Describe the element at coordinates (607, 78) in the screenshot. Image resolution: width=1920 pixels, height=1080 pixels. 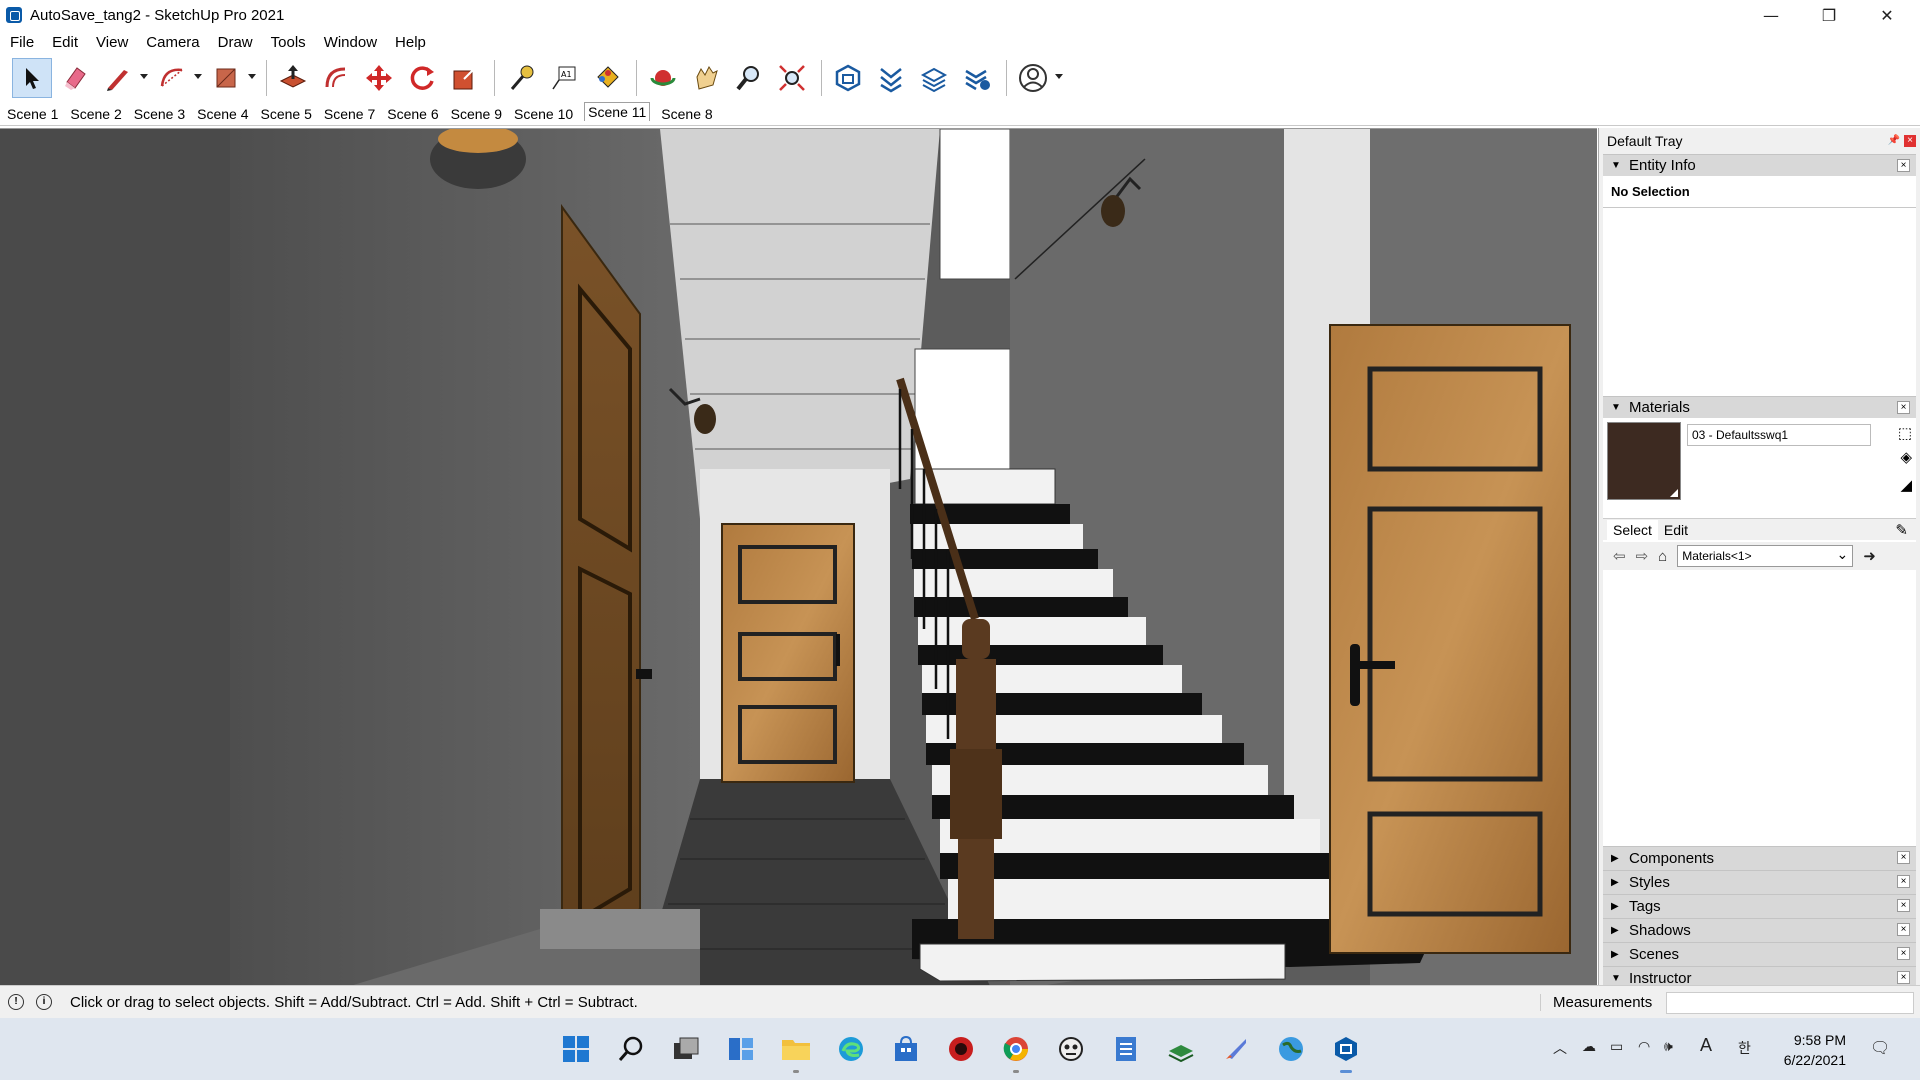
I see `paint-bucket-tool-icon` at that location.